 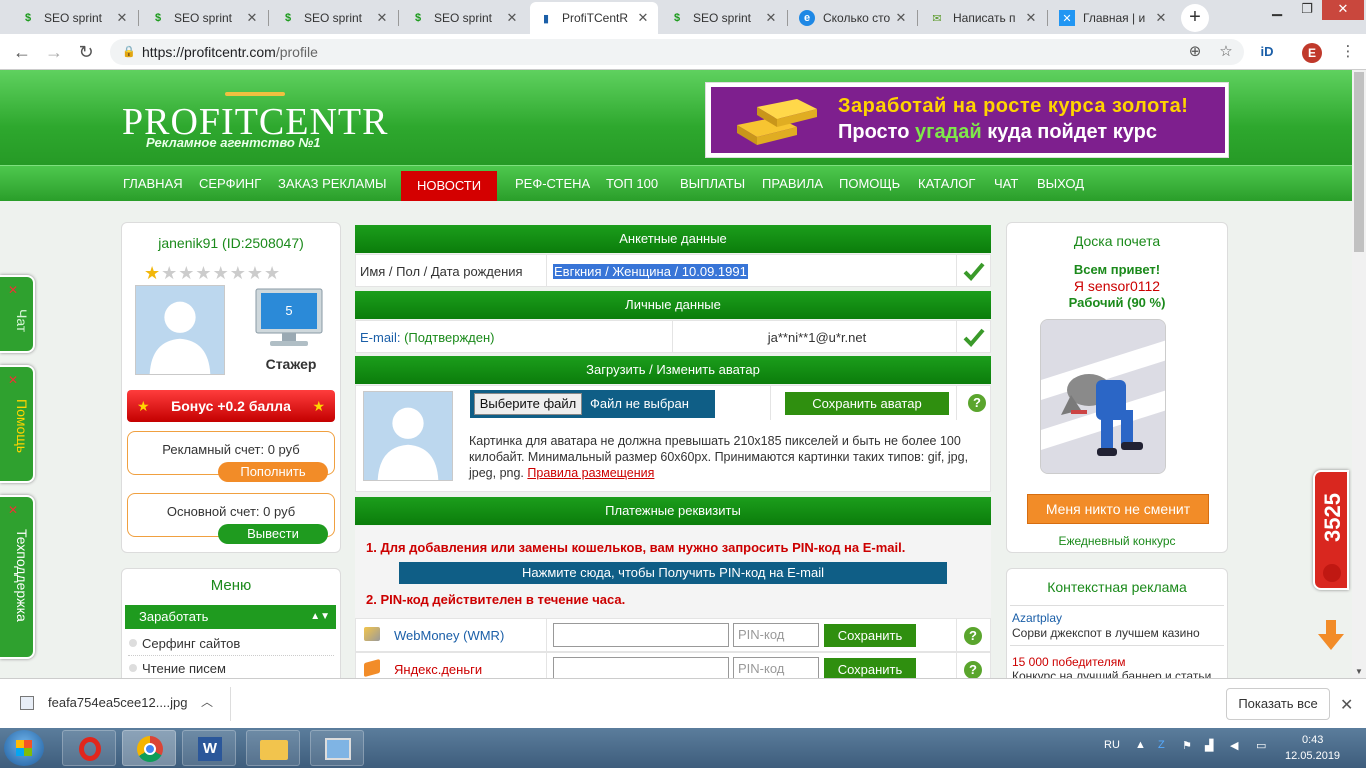 I want to click on control-panel-taskbar-icon, so click(x=337, y=748).